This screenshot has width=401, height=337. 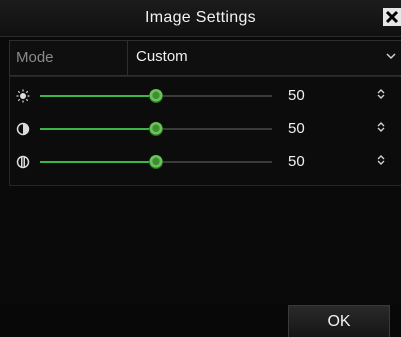 I want to click on brightness-slider, so click(x=156, y=96).